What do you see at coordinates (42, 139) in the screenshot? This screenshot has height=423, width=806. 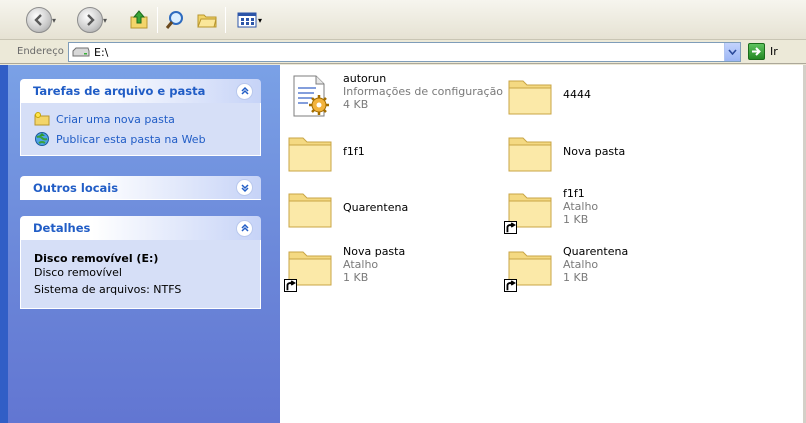 I see `publish-web-icon` at bounding box center [42, 139].